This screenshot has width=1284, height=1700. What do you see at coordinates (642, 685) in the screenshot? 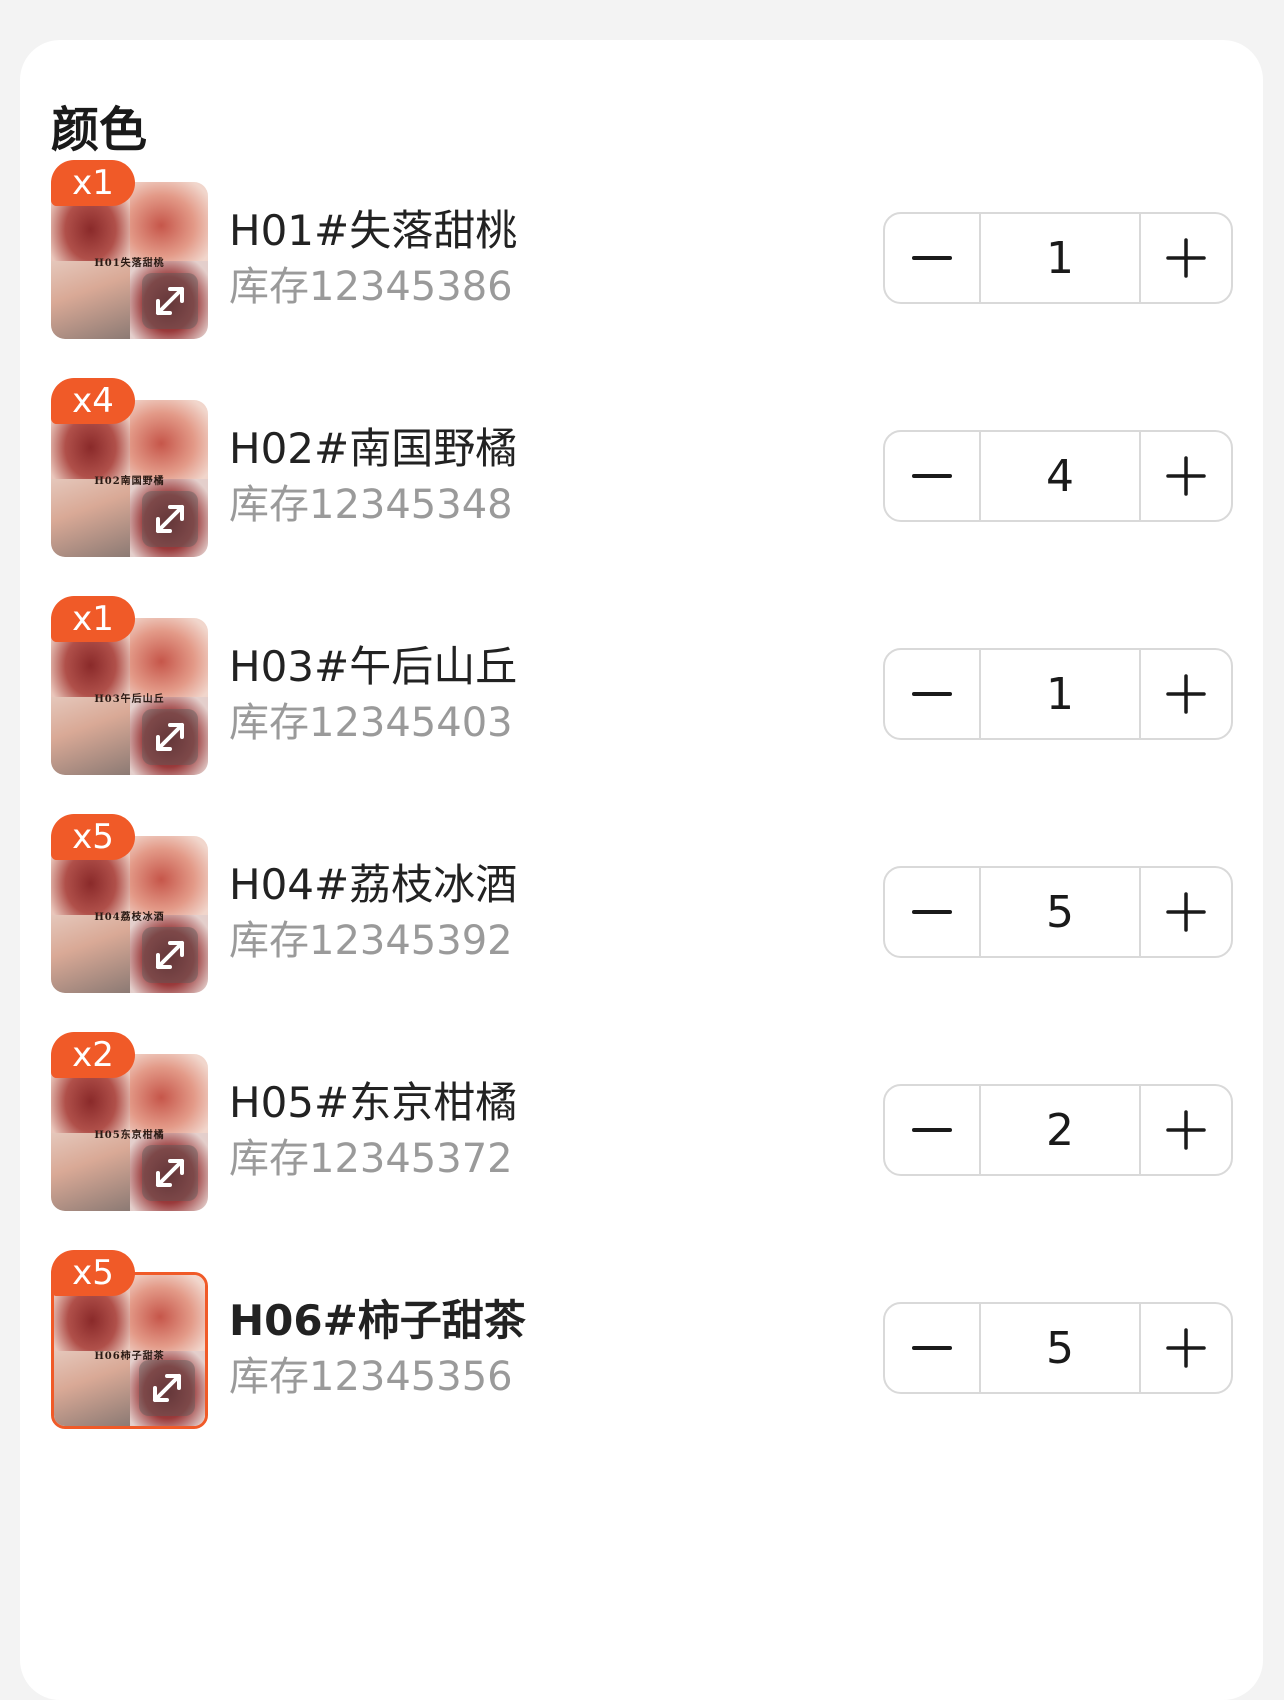
I see `sku-item: H03午后山丘 x1 H03#午后山丘 库存12345403 1` at bounding box center [642, 685].